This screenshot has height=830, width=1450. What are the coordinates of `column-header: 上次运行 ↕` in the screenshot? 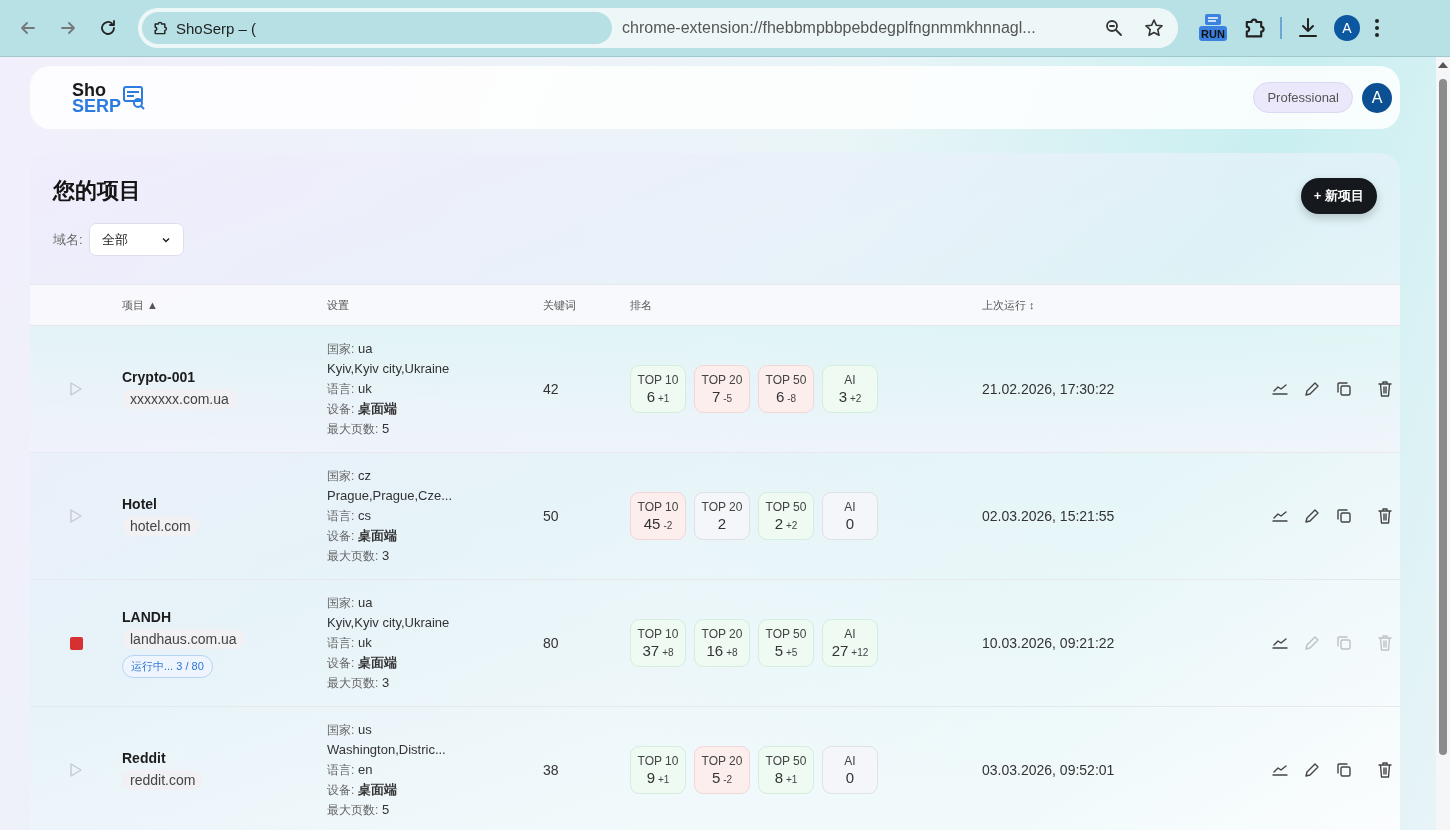 It's located at (1008, 305).